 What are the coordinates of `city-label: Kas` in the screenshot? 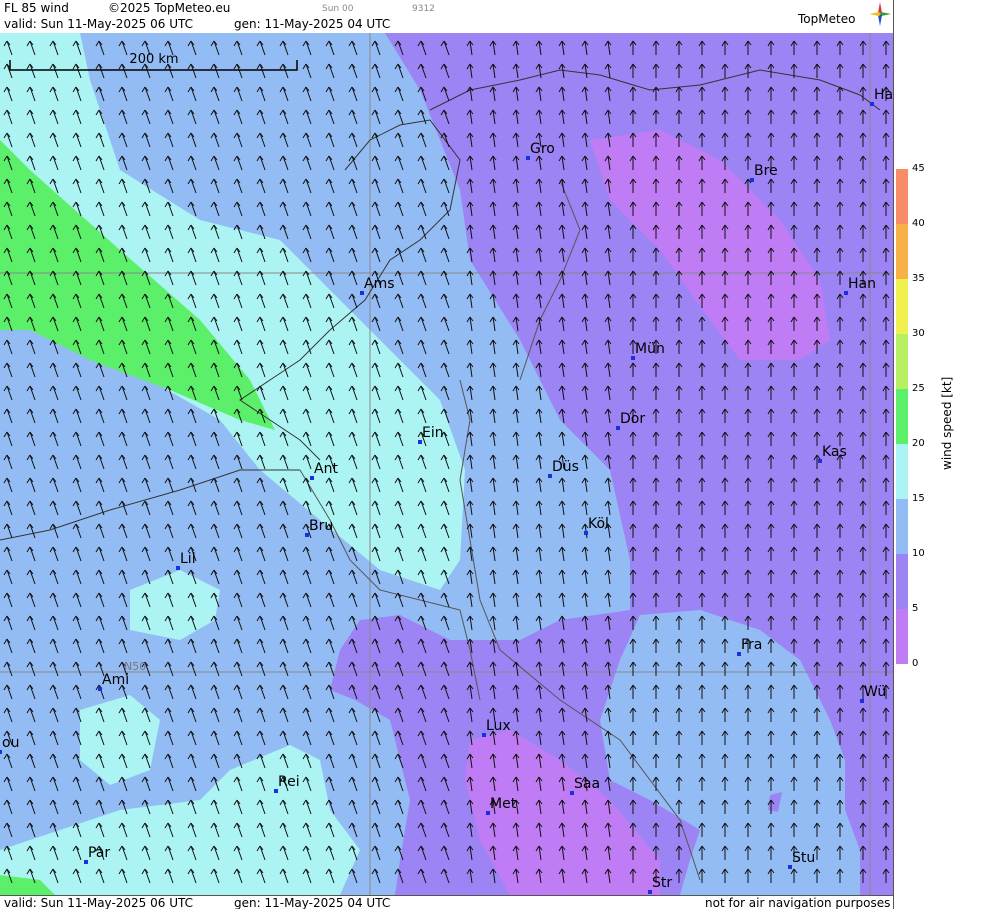 It's located at (834, 452).